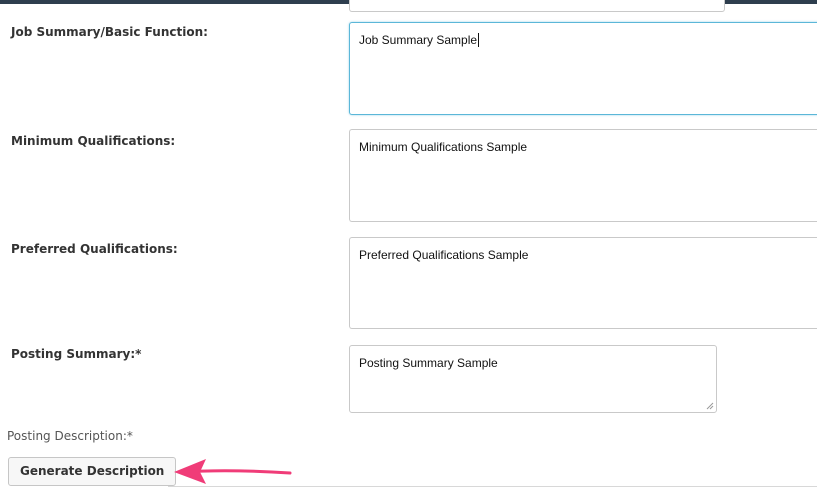 This screenshot has height=491, width=817. I want to click on generate-description-button: Generate Description, so click(92, 471).